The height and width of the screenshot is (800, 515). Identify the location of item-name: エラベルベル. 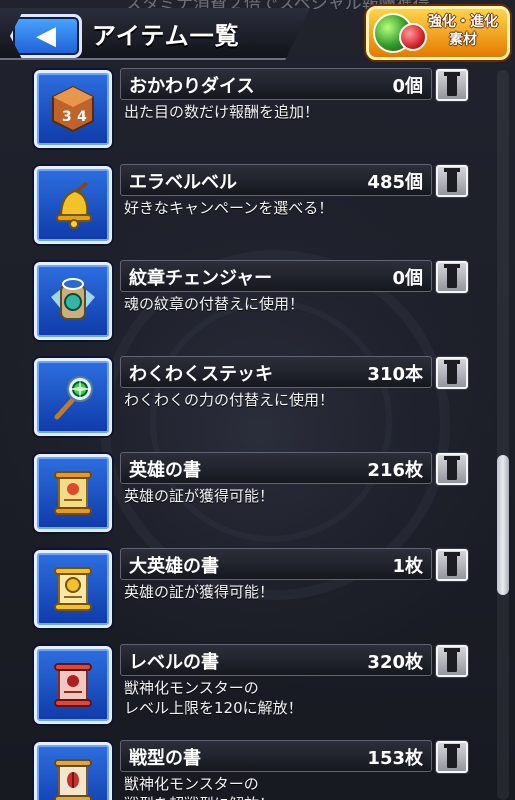
(183, 182).